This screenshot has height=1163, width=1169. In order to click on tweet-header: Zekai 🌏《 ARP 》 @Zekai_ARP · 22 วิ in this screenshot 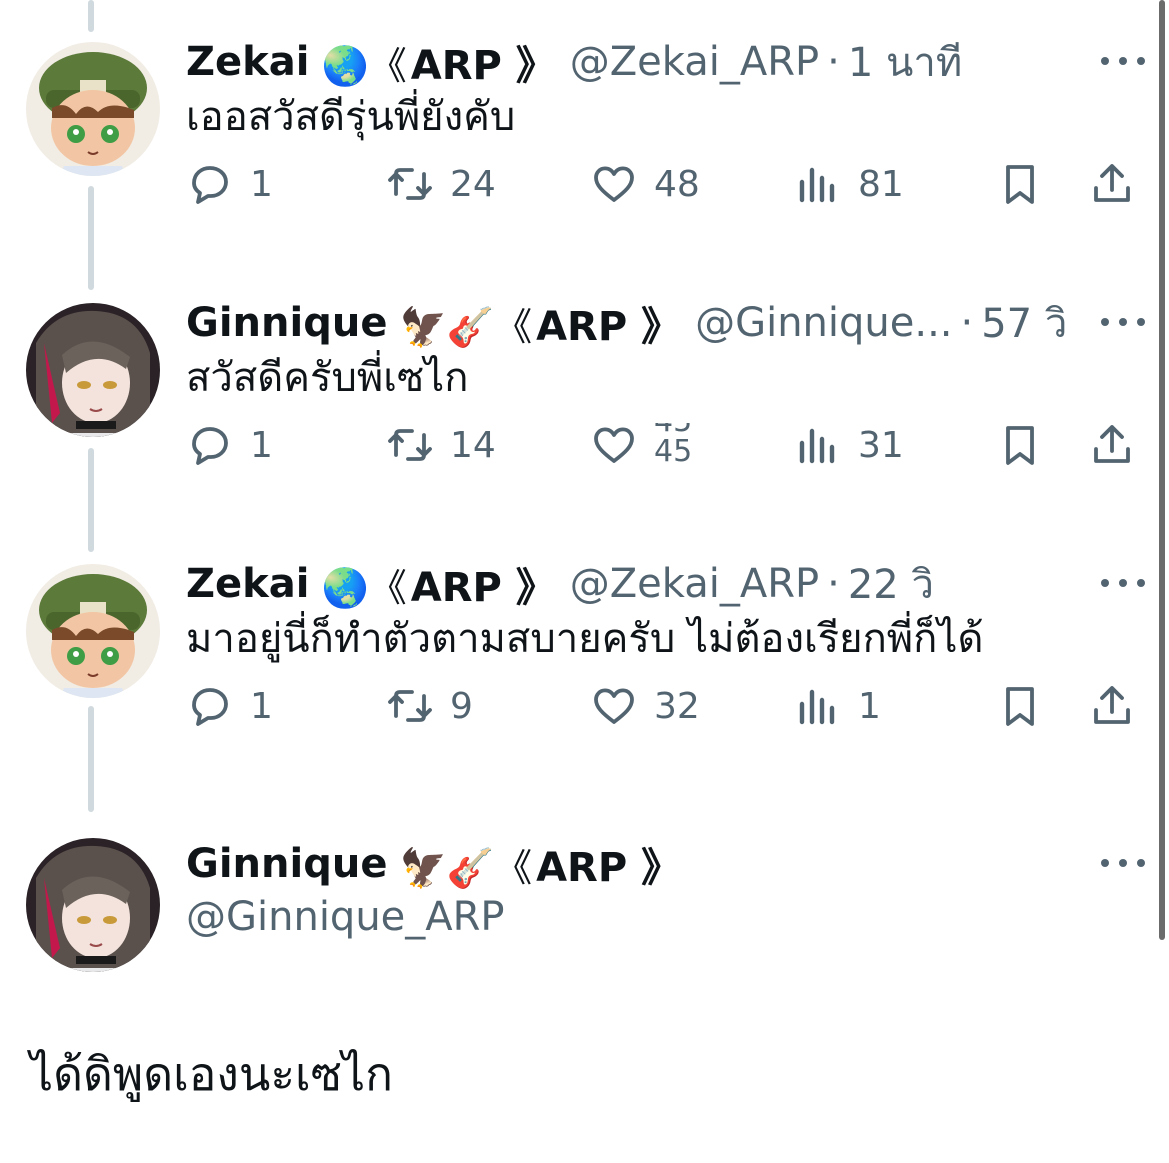, I will do `click(560, 584)`.